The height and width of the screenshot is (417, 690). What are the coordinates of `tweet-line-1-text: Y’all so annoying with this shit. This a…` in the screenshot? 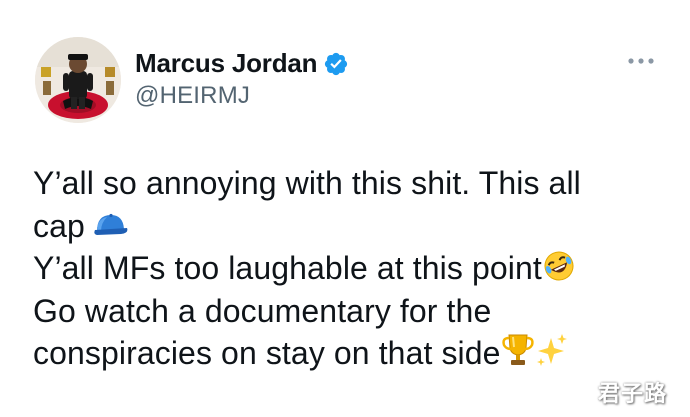 It's located at (307, 183).